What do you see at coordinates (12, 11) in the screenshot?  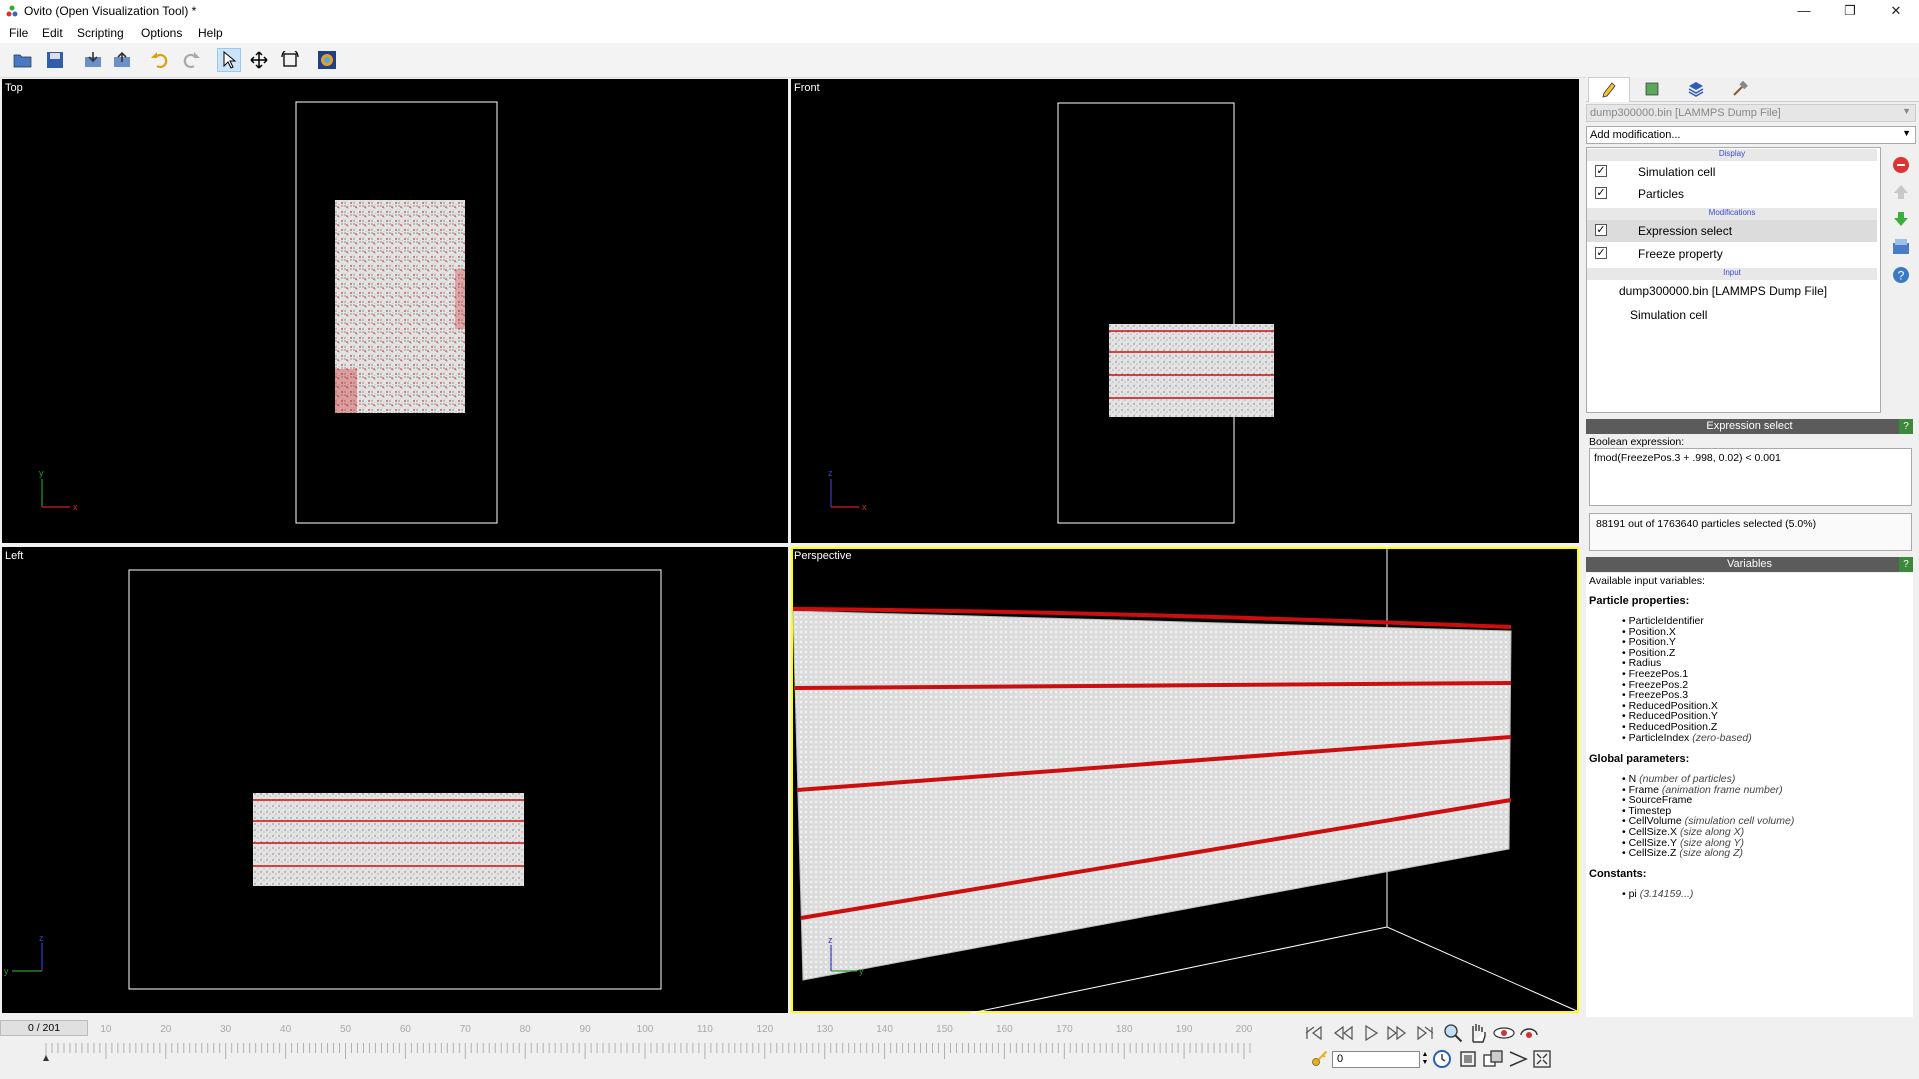 I see `ovito-logo-icon` at bounding box center [12, 11].